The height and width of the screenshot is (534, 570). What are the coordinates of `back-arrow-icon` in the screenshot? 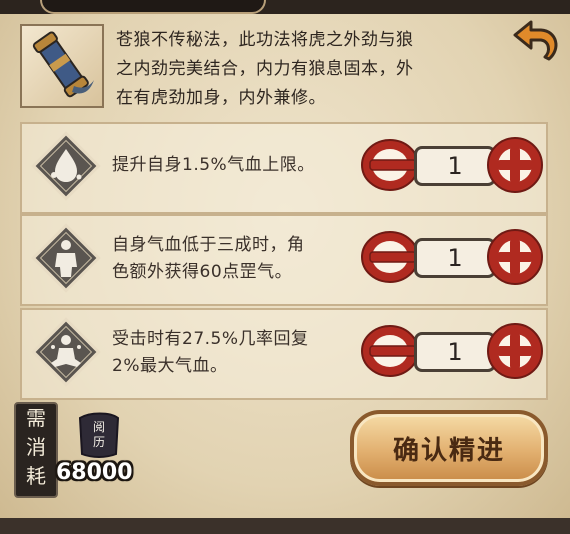 It's located at (535, 40).